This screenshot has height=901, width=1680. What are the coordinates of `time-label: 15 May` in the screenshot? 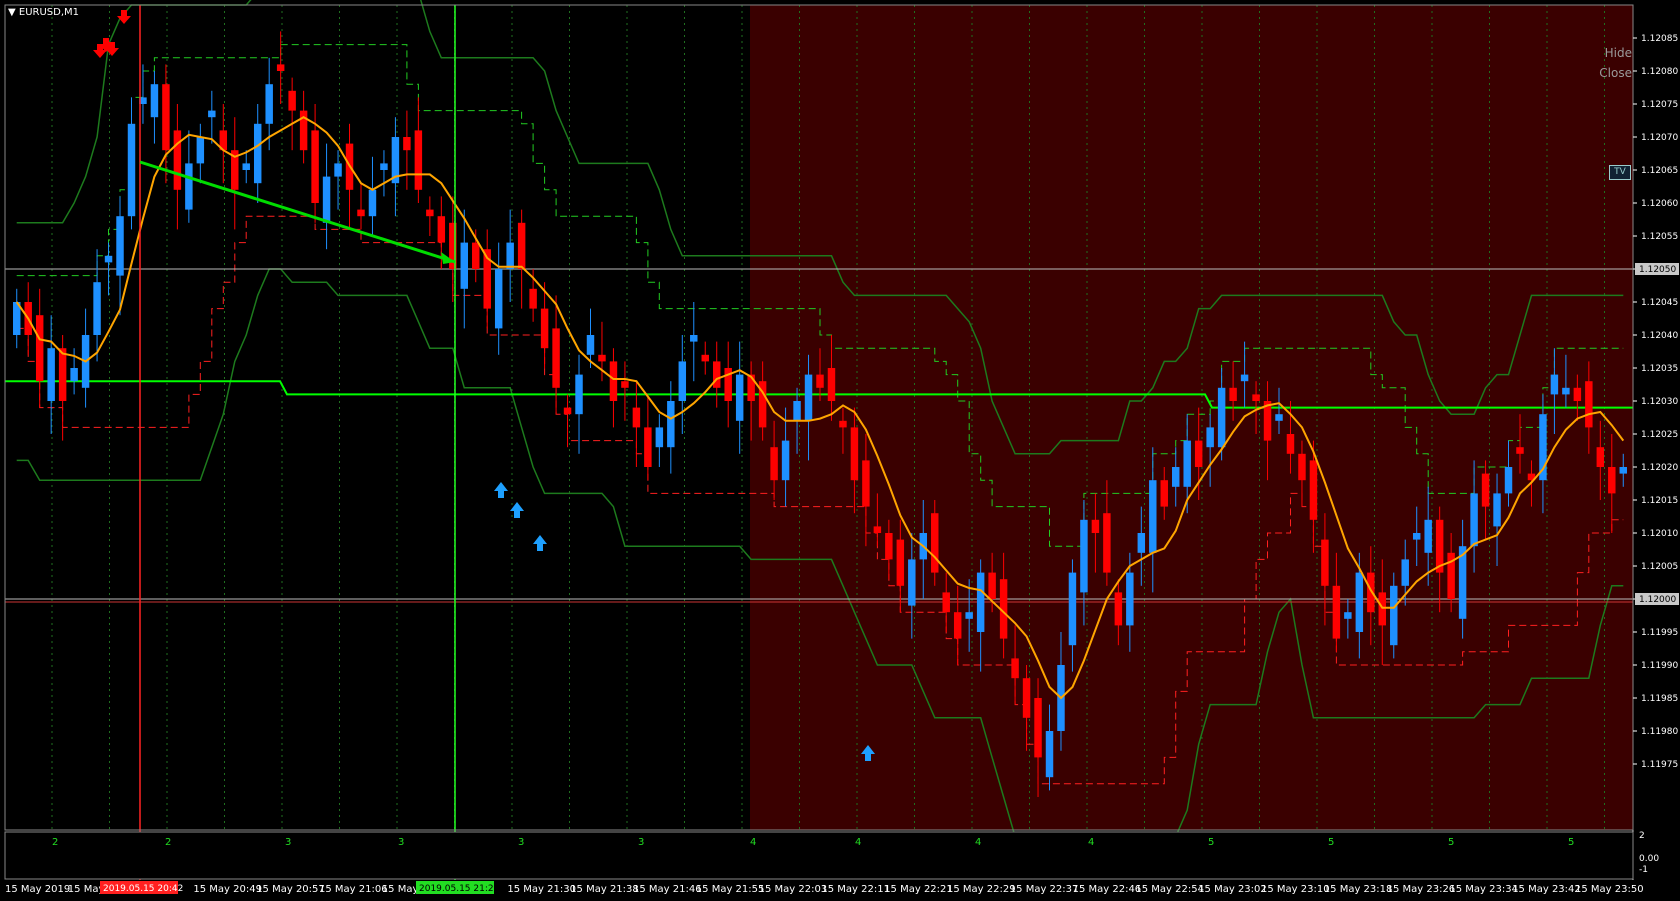 It's located at (86, 889).